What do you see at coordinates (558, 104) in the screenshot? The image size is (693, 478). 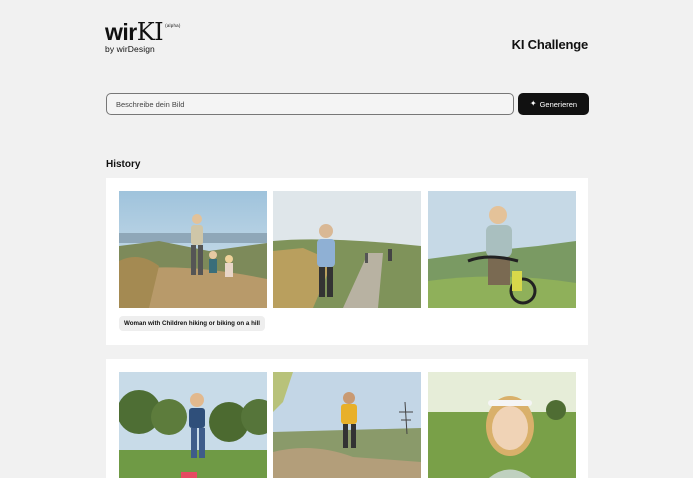 I see `generate-button-label: Generieren` at bounding box center [558, 104].